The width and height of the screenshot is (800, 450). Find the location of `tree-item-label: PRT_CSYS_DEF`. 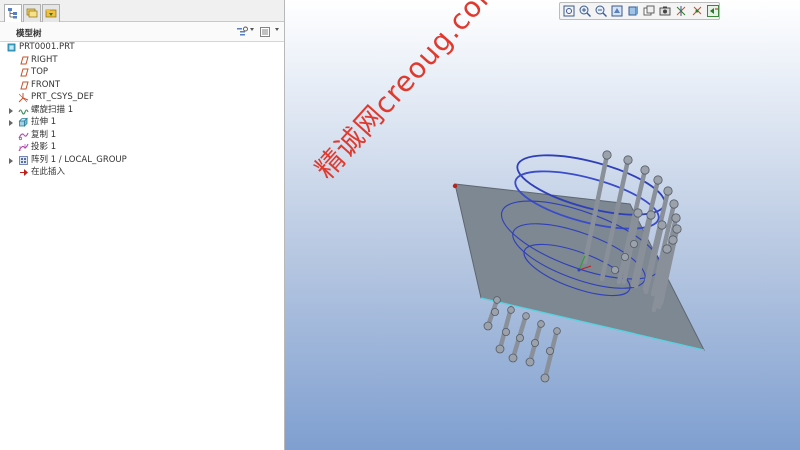

tree-item-label: PRT_CSYS_DEF is located at coordinates (62, 97).